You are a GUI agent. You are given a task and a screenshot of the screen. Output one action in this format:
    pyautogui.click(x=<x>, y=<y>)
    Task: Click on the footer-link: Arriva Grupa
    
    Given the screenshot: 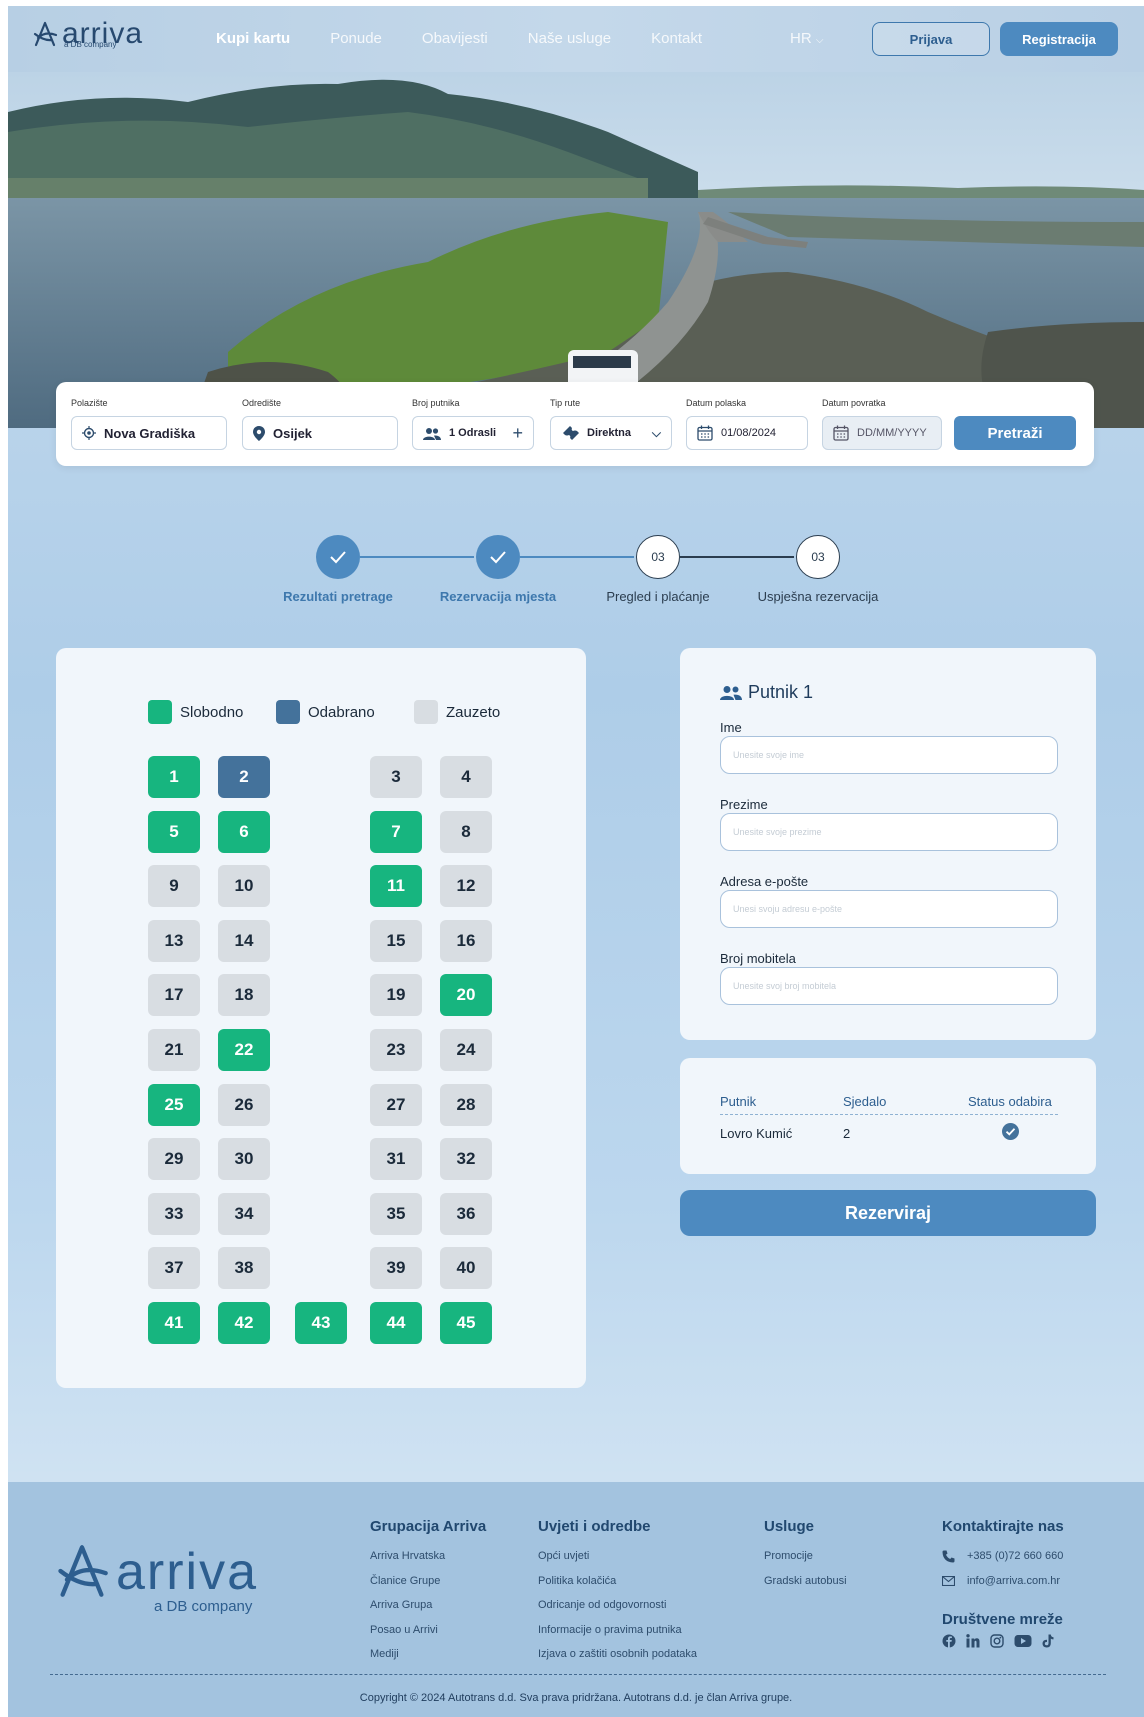 What is the action you would take?
    pyautogui.click(x=428, y=1605)
    